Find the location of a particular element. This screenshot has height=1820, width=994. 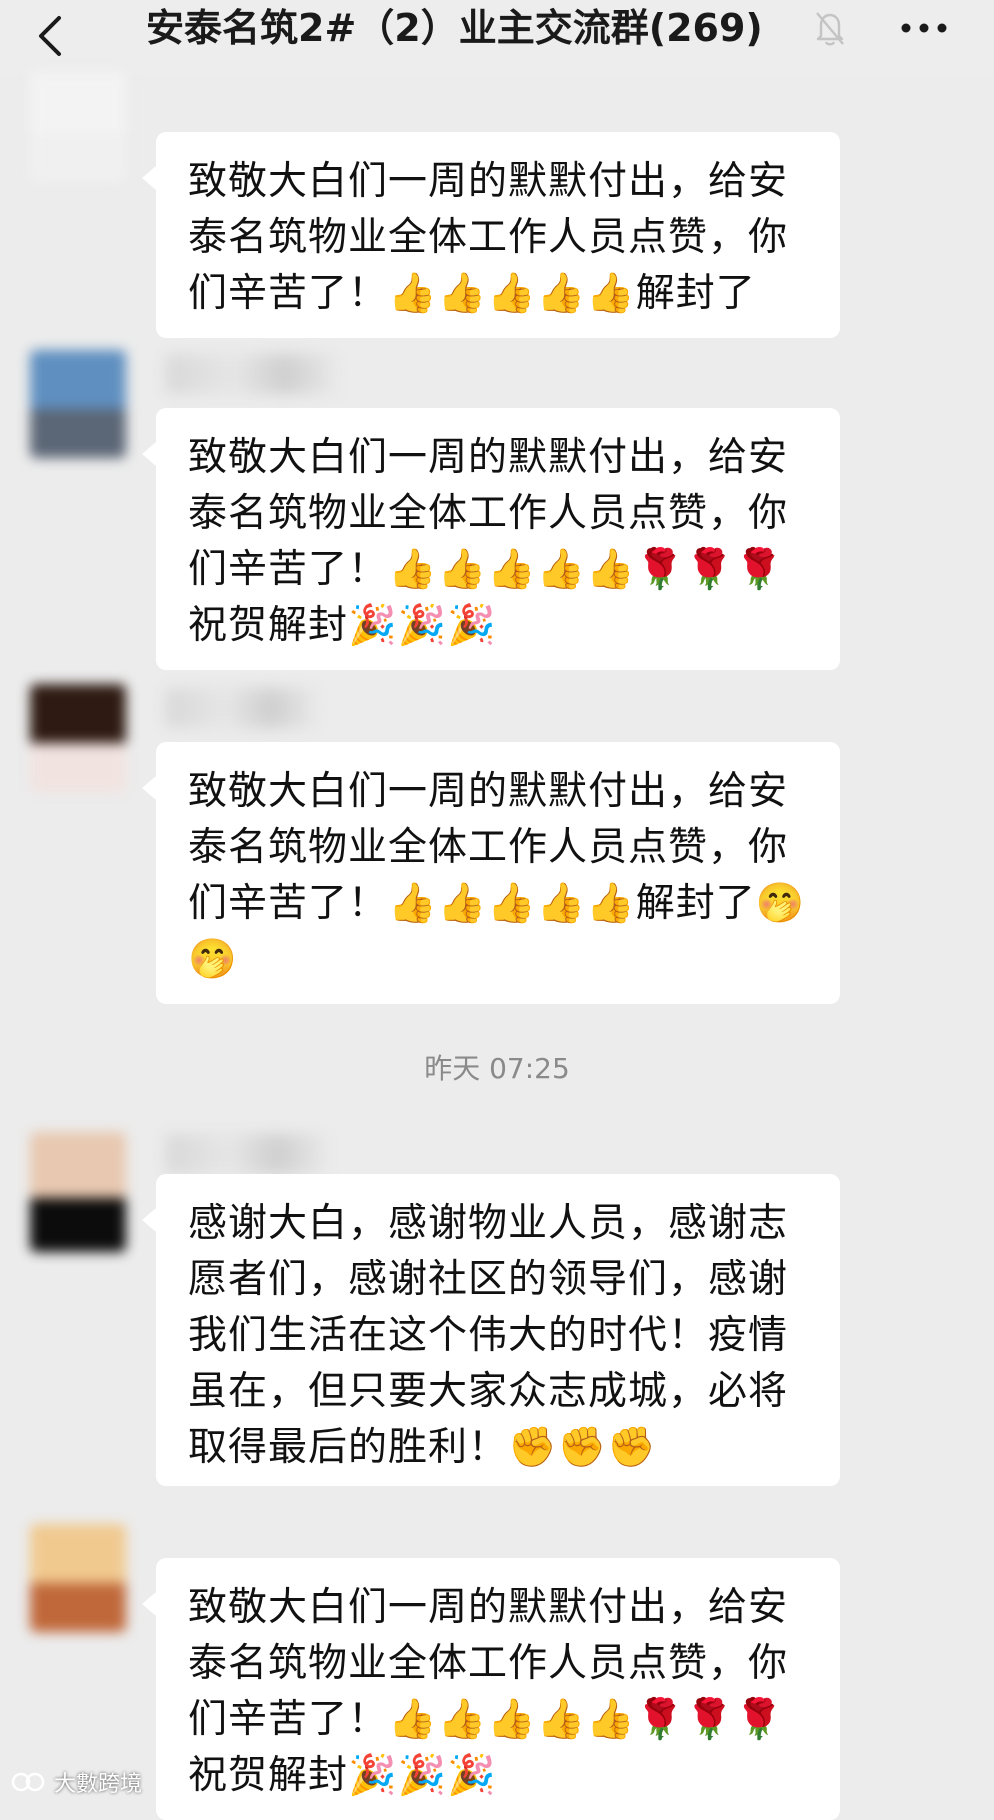

chevron-left-icon is located at coordinates (50, 36).